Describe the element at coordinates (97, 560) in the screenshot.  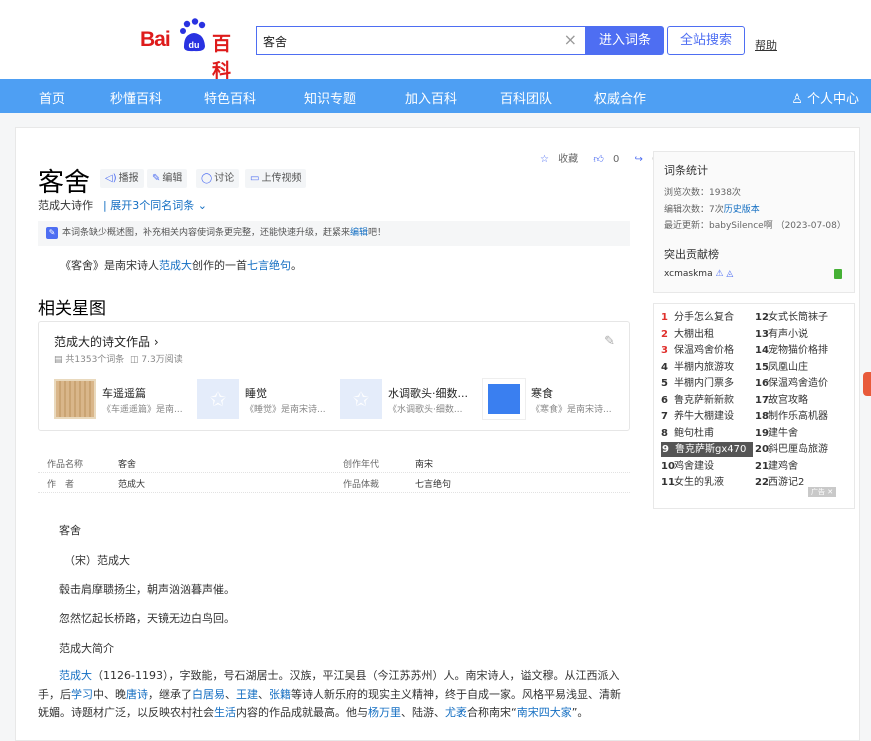
I see `poem-author: （宋）范成大` at that location.